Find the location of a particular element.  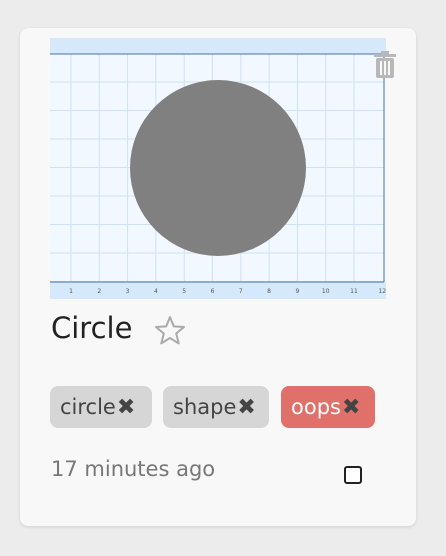

ruler-label: 9 is located at coordinates (297, 291).